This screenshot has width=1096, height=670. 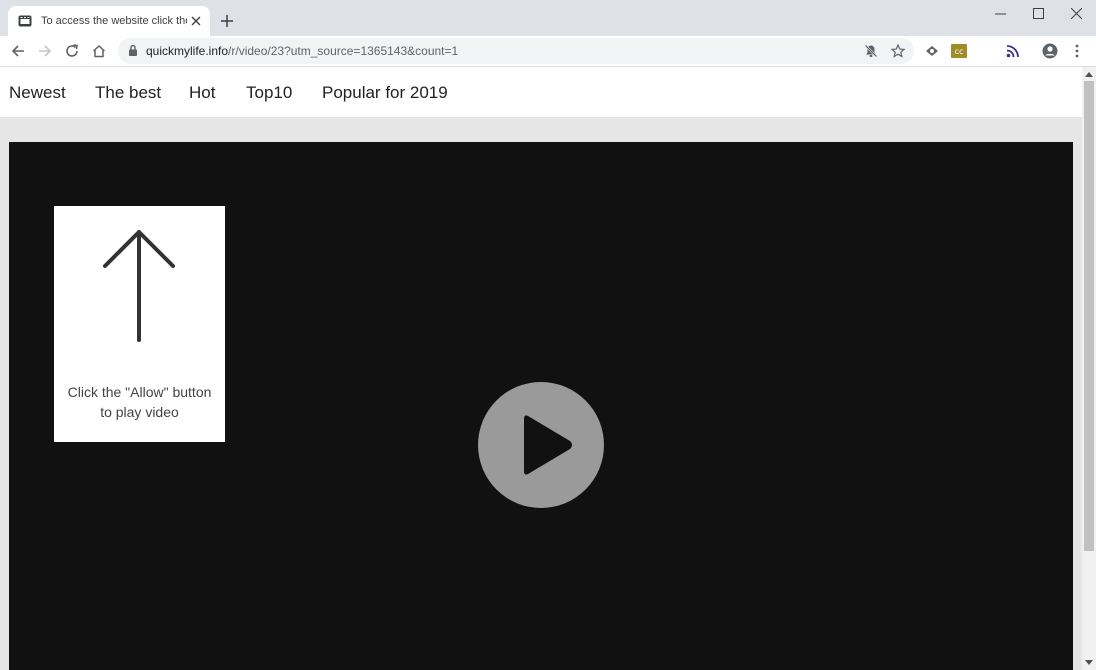 I want to click on browser-tab: To access the website click the "Allow", so click(x=109, y=21).